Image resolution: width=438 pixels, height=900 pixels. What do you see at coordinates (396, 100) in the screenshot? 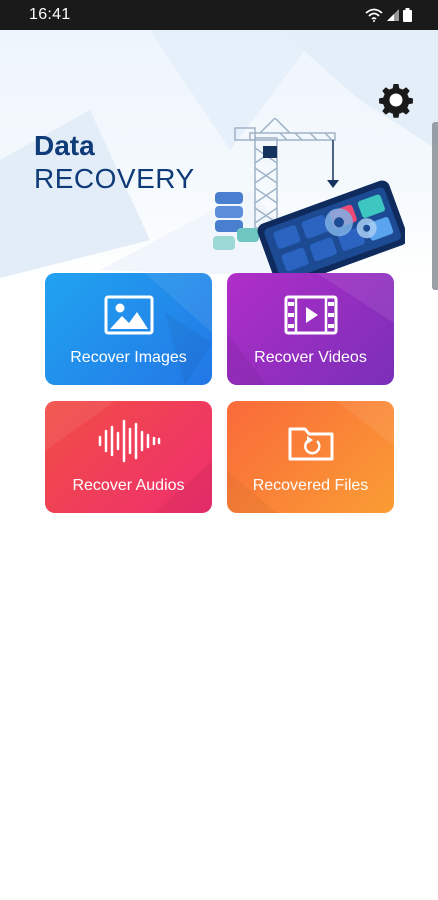
I see `gear-icon` at bounding box center [396, 100].